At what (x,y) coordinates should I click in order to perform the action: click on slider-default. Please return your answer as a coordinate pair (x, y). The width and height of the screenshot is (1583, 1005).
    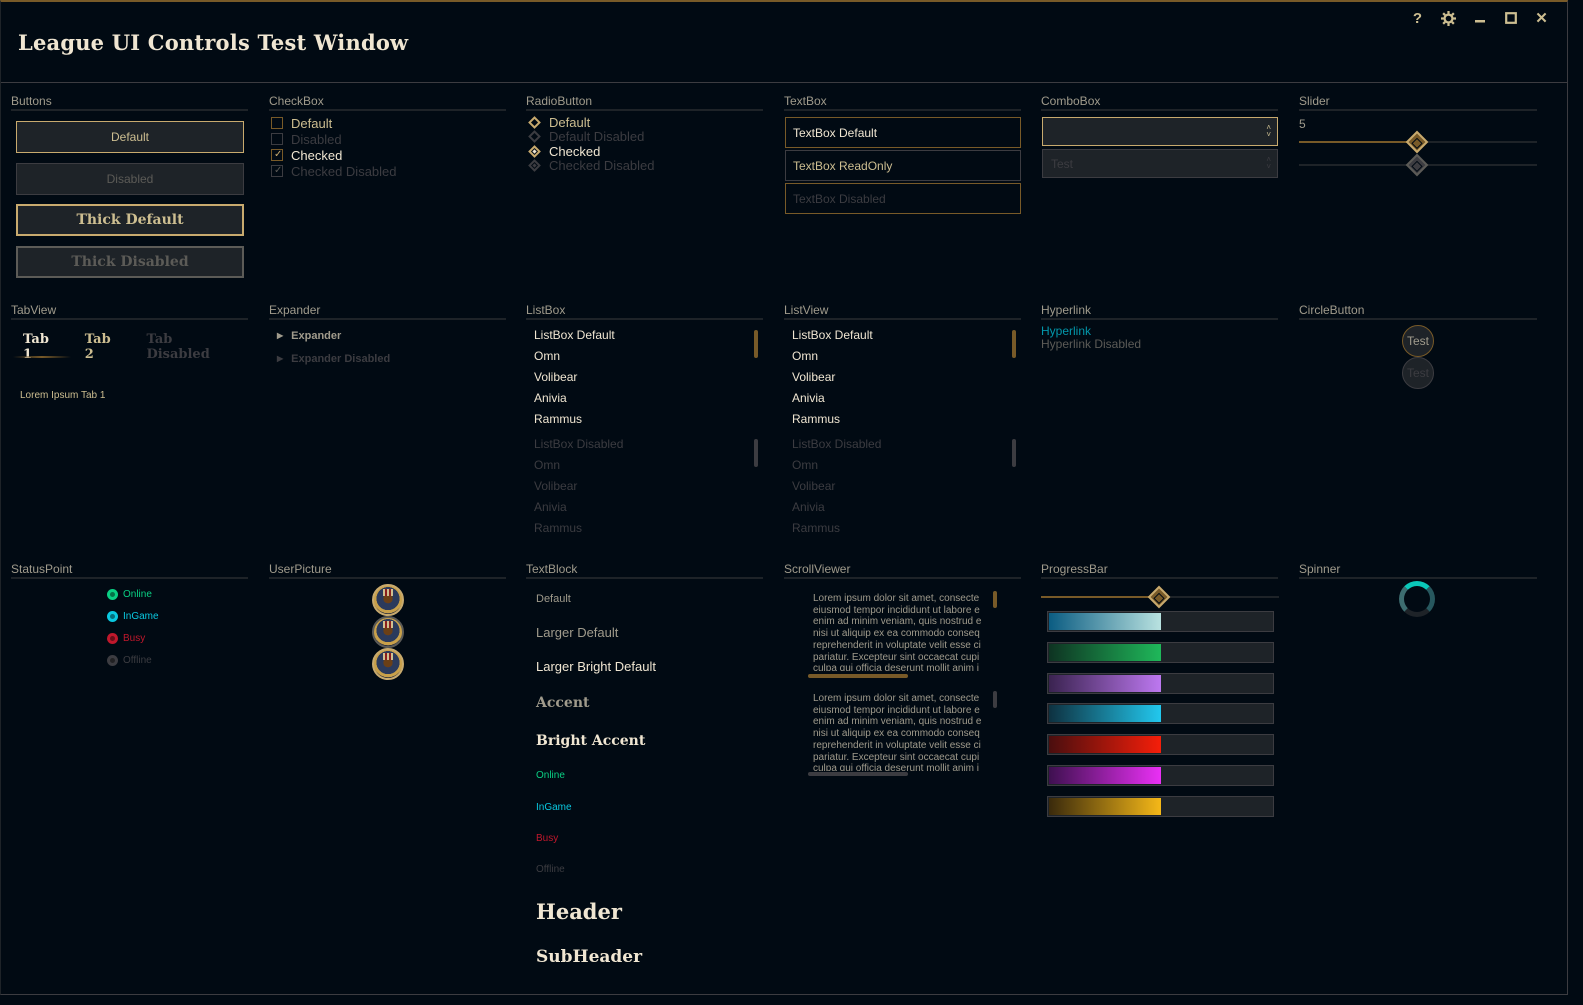
    Looking at the image, I should click on (1418, 142).